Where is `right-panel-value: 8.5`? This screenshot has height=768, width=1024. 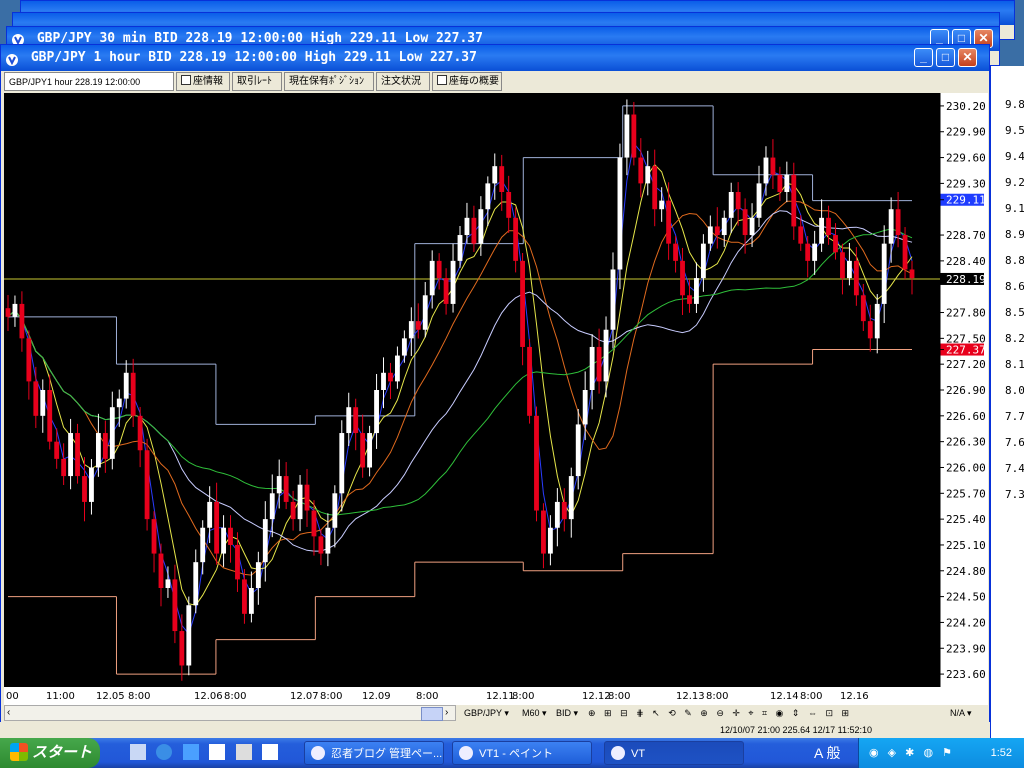 right-panel-value: 8.5 is located at coordinates (1014, 312).